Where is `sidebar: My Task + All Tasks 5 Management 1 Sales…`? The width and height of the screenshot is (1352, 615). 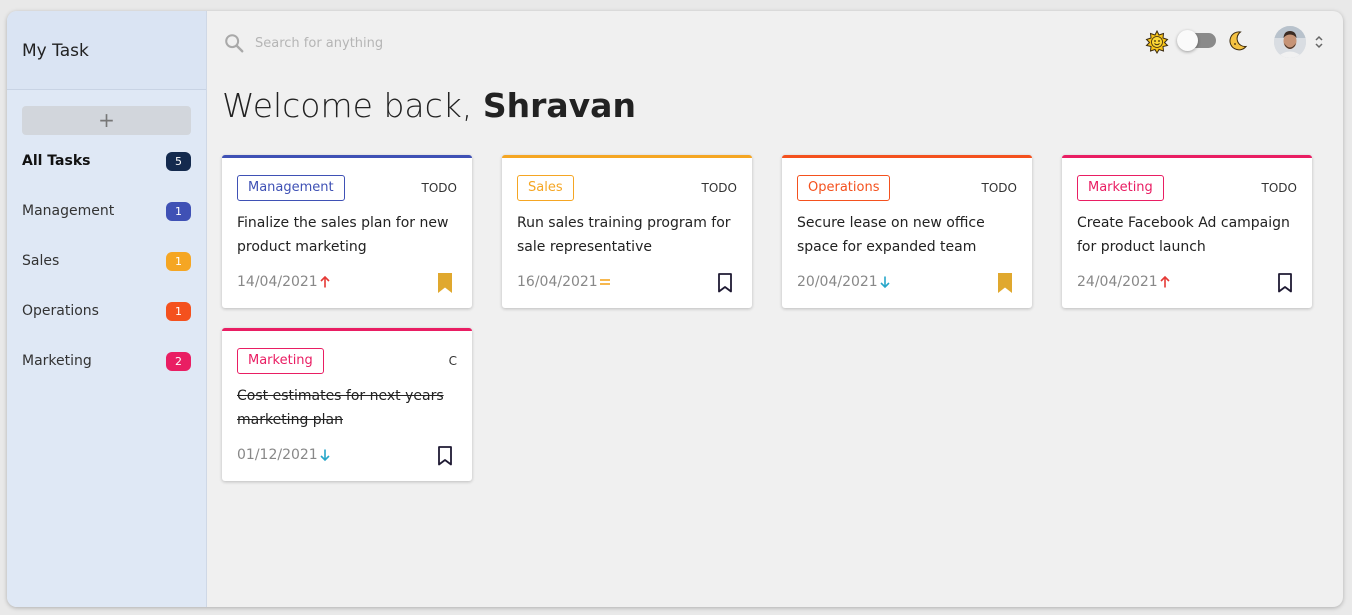 sidebar: My Task + All Tasks 5 Management 1 Sales… is located at coordinates (107, 309).